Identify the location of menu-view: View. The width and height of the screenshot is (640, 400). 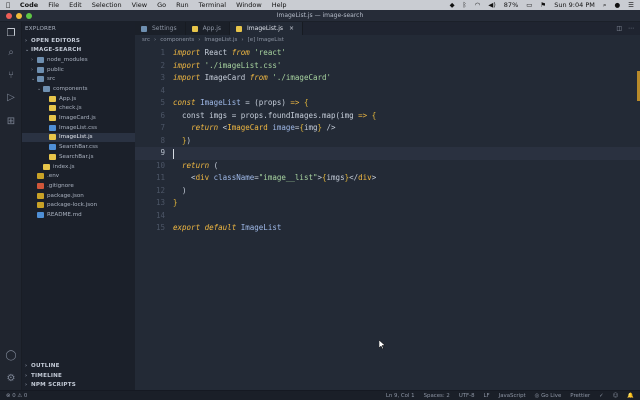
(139, 5).